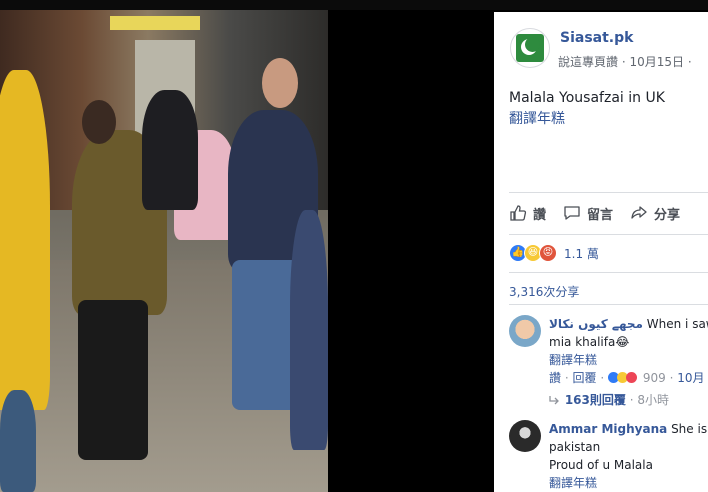  What do you see at coordinates (99, 122) in the screenshot?
I see `photo-figure-woman-head` at bounding box center [99, 122].